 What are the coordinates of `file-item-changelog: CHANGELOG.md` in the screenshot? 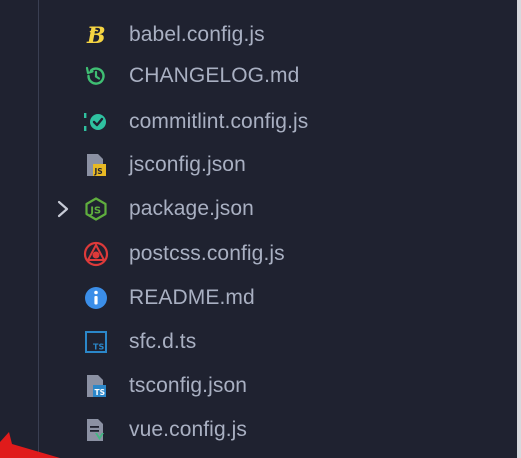 It's located at (250, 76).